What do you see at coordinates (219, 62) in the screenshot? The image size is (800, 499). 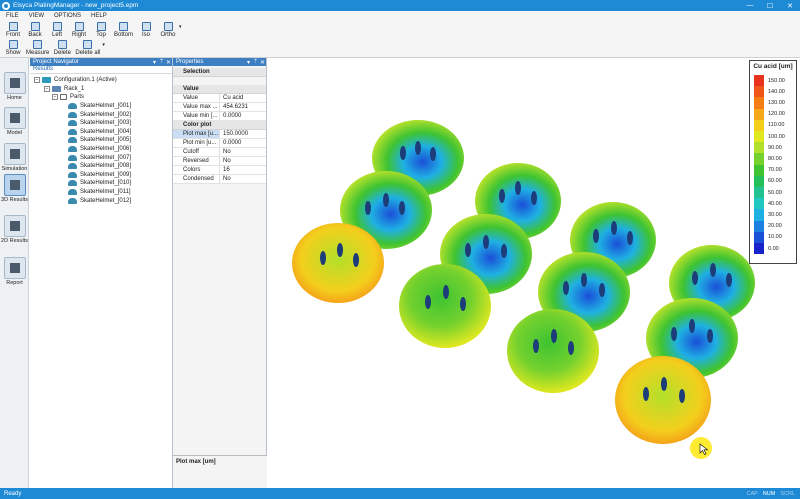 I see `properties-header: Properties ▾ ᛘ ✕` at bounding box center [219, 62].